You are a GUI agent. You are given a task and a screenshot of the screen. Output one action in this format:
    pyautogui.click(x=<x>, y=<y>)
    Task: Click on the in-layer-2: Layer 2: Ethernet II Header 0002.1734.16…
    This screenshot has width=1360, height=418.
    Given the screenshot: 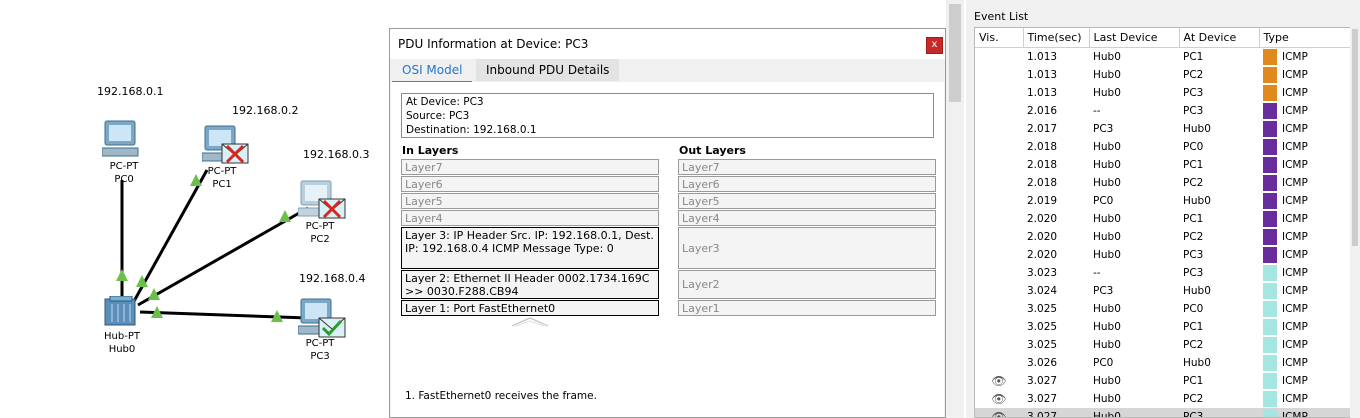 What is the action you would take?
    pyautogui.click(x=530, y=284)
    